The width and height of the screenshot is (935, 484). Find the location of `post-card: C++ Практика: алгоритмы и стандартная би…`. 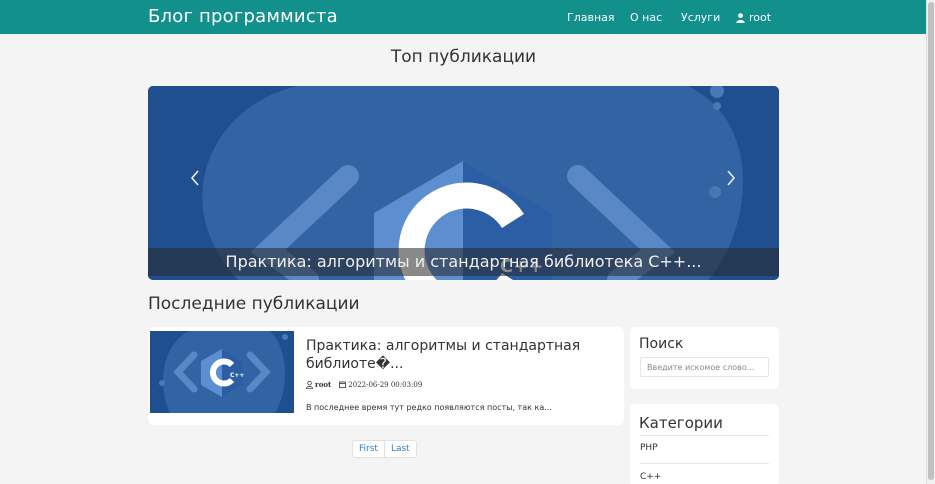

post-card: C++ Практика: алгоритмы и стандартная би… is located at coordinates (386, 376).